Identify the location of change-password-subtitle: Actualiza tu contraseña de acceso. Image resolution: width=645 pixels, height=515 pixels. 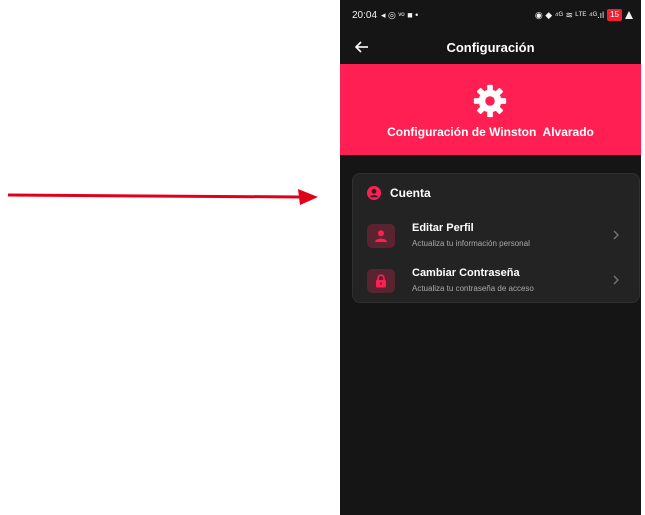
(473, 288).